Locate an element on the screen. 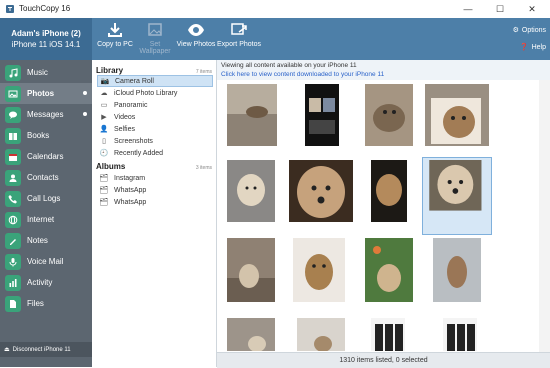 The height and width of the screenshot is (368, 550). library-item-icloud: ☁ iCloud Photo Library is located at coordinates (155, 93).